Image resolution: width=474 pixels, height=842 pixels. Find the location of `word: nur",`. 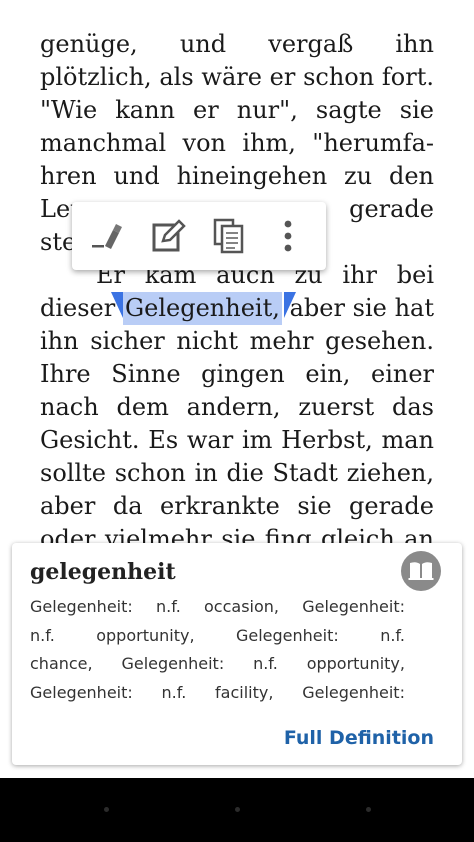

word: nur", is located at coordinates (267, 110).